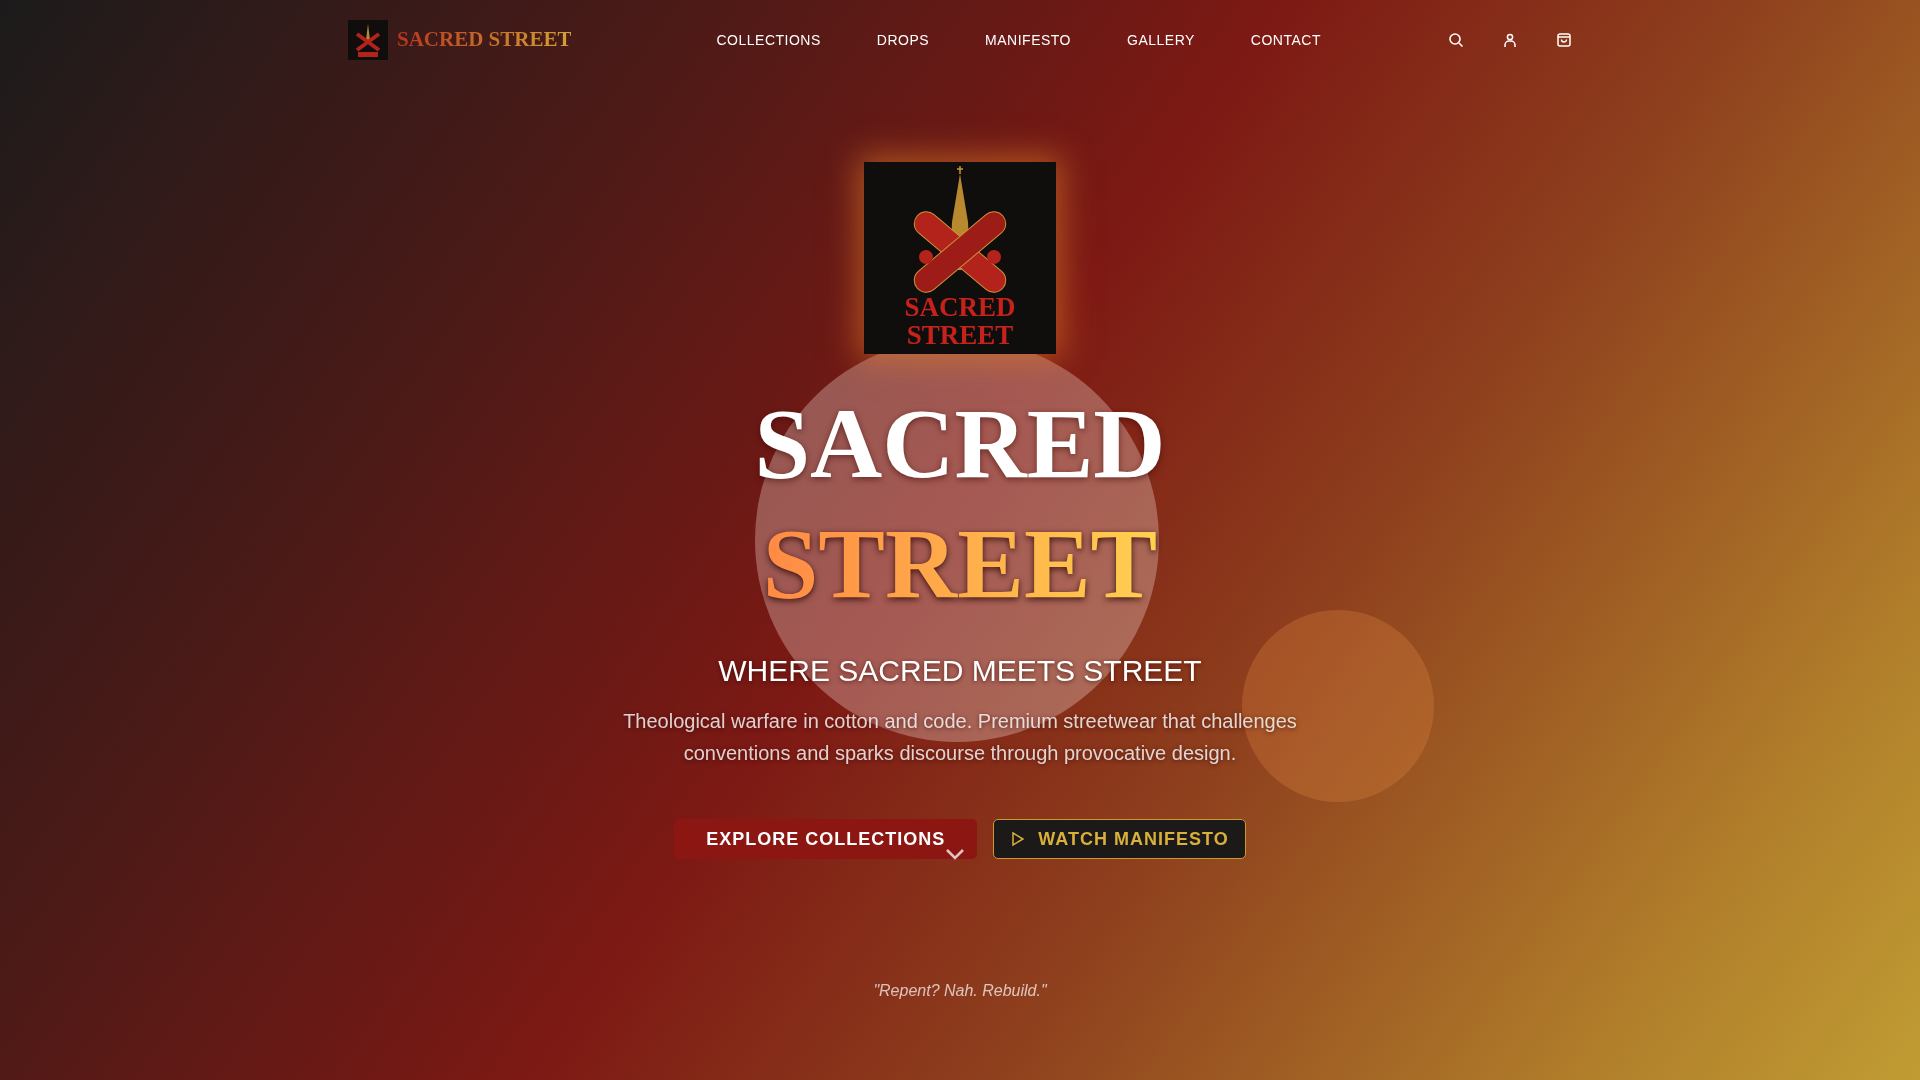  What do you see at coordinates (768, 40) in the screenshot?
I see `nav-link: COLLECTIONS` at bounding box center [768, 40].